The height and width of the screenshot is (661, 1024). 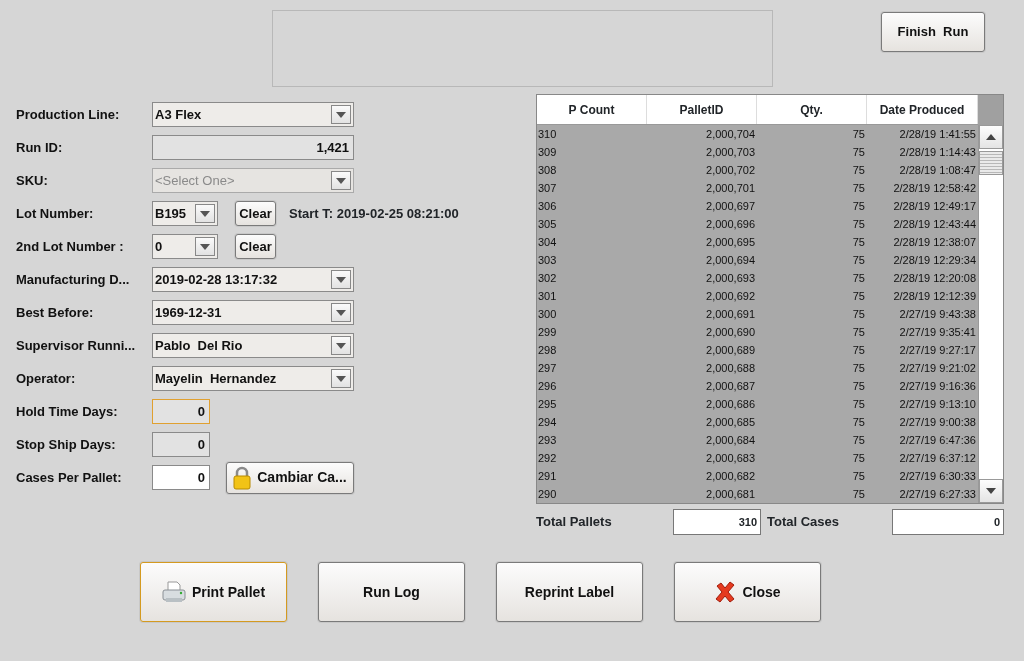 What do you see at coordinates (547, 458) in the screenshot?
I see `table-cell-text: 292` at bounding box center [547, 458].